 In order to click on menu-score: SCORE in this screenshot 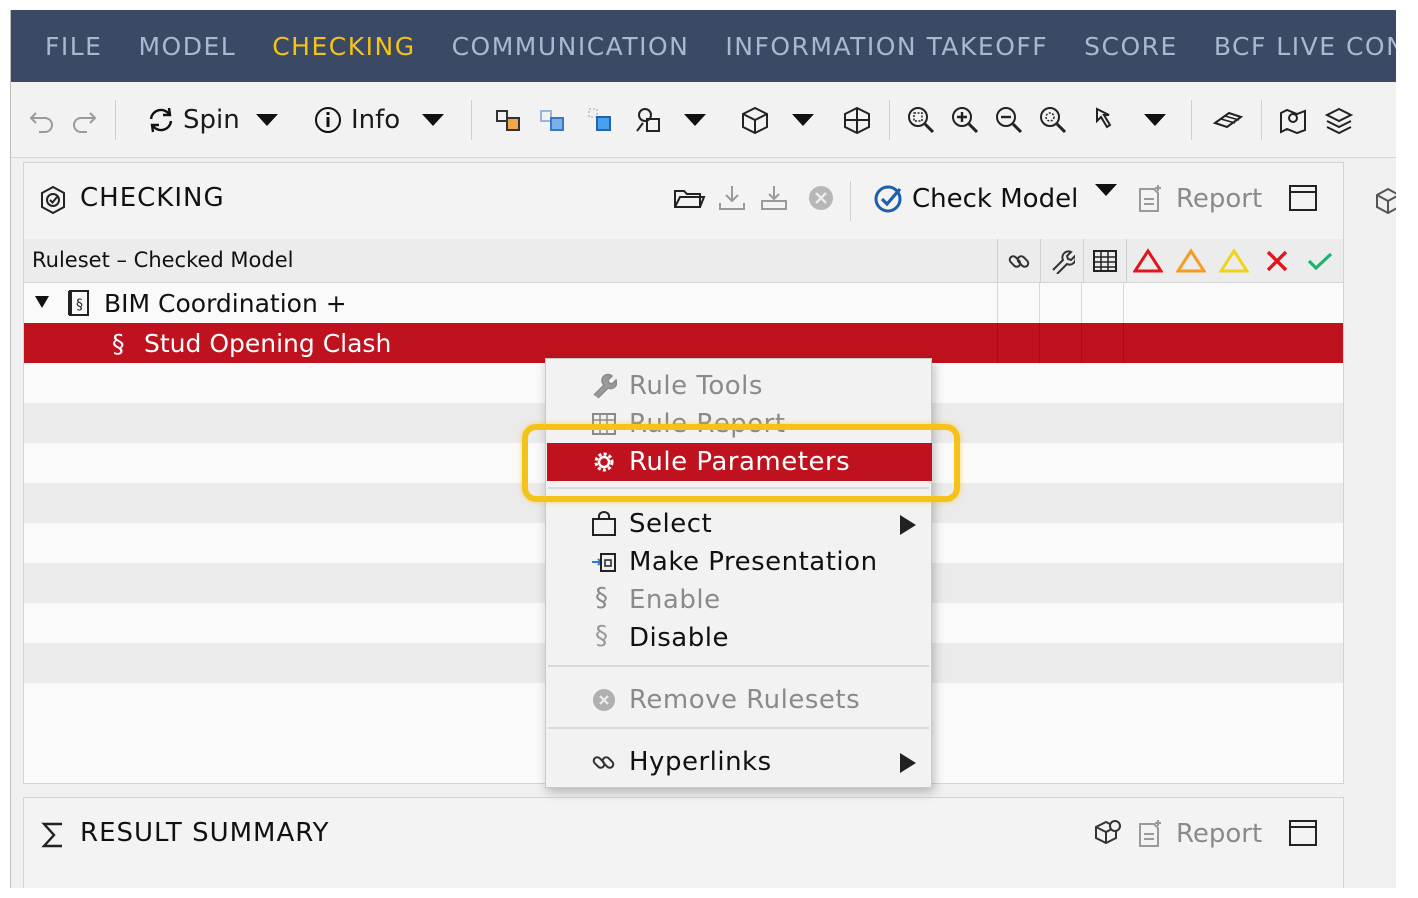, I will do `click(1131, 46)`.